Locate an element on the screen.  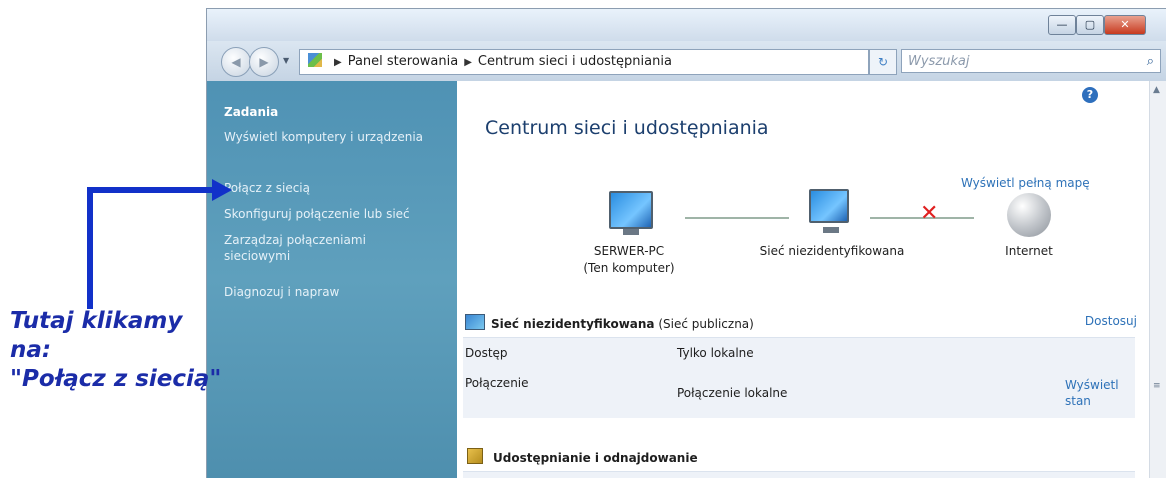
view-full-map-link: Wyświetl pełną mapę is located at coordinates (1025, 183).